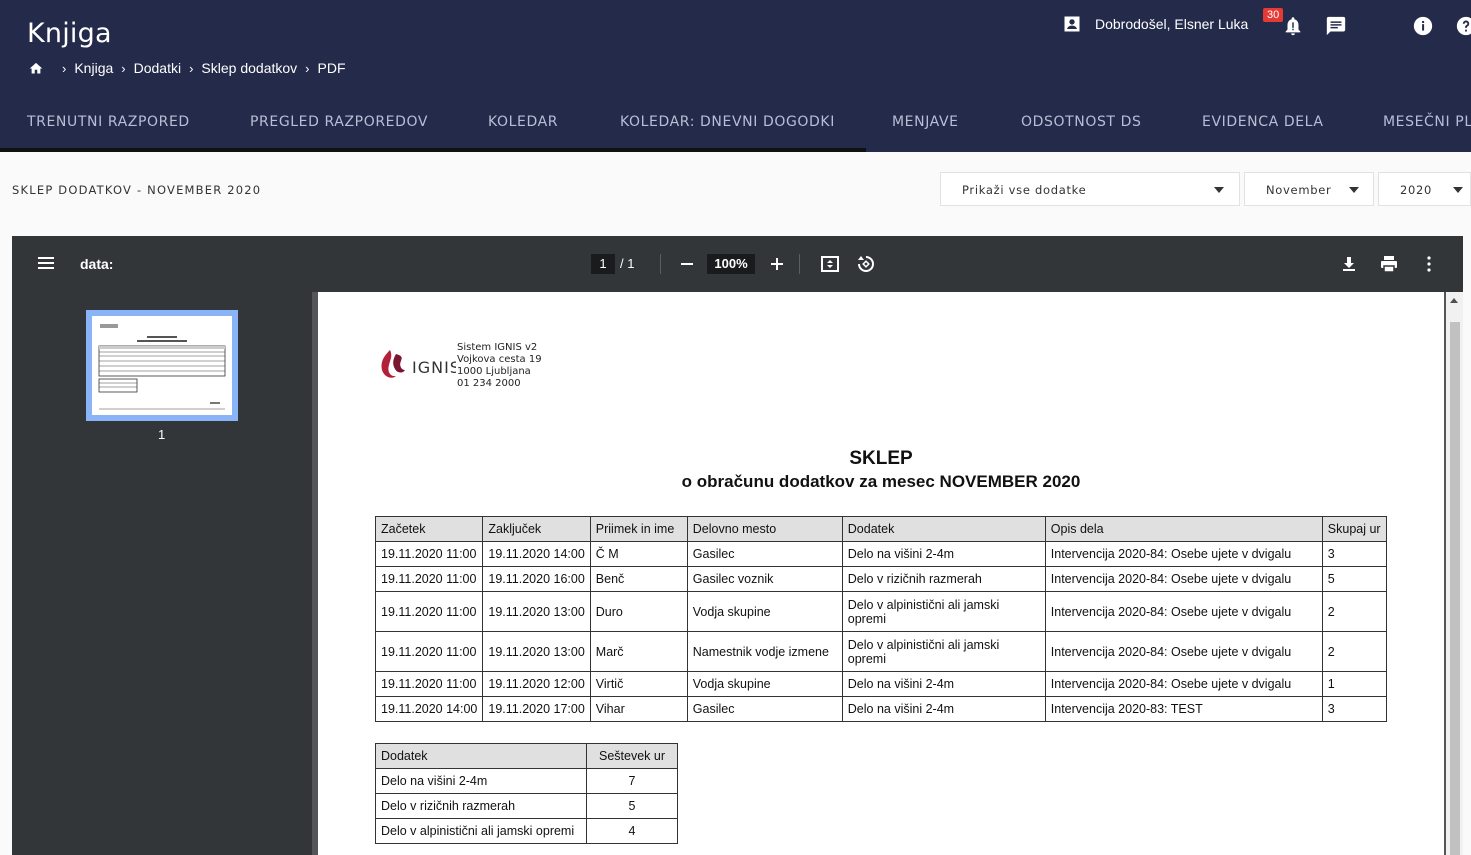 This screenshot has width=1471, height=855. I want to click on summary-row: Delo v rizičnih razmerah 5, so click(526, 806).